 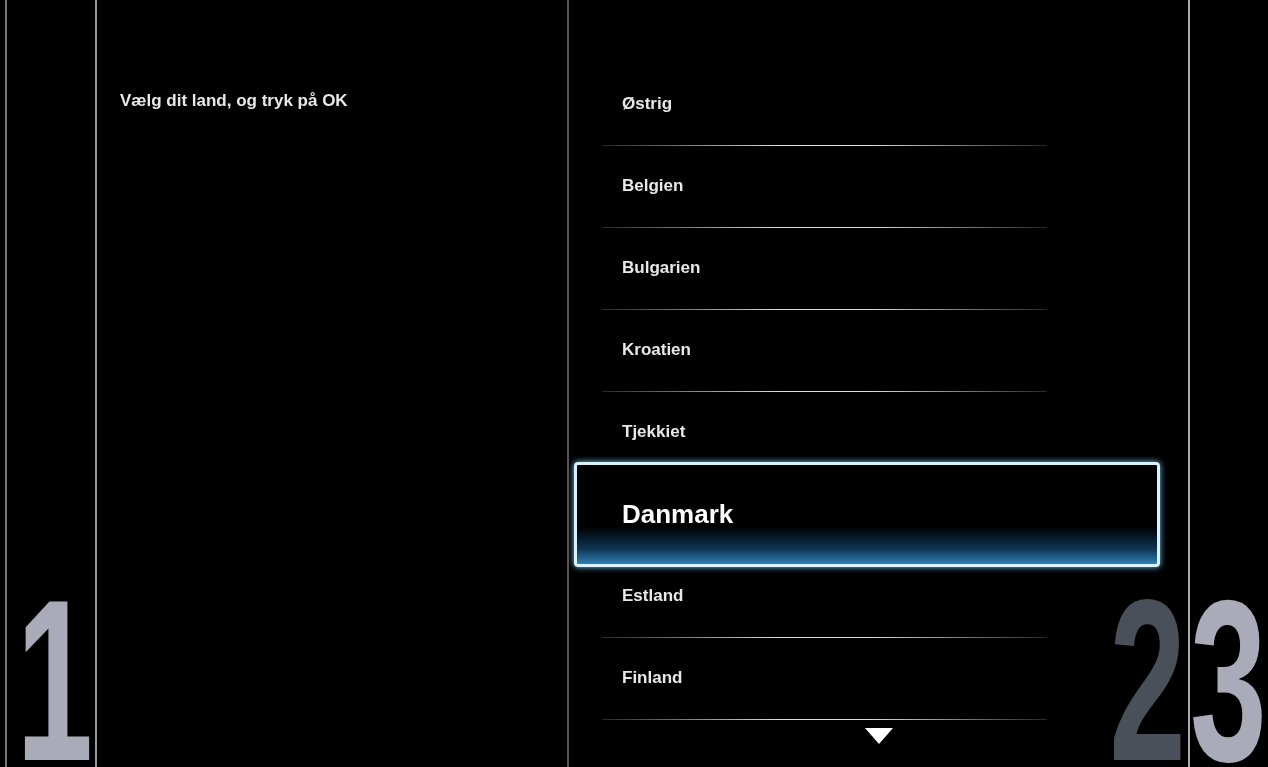 What do you see at coordinates (661, 268) in the screenshot?
I see `country-item: Bulgarien` at bounding box center [661, 268].